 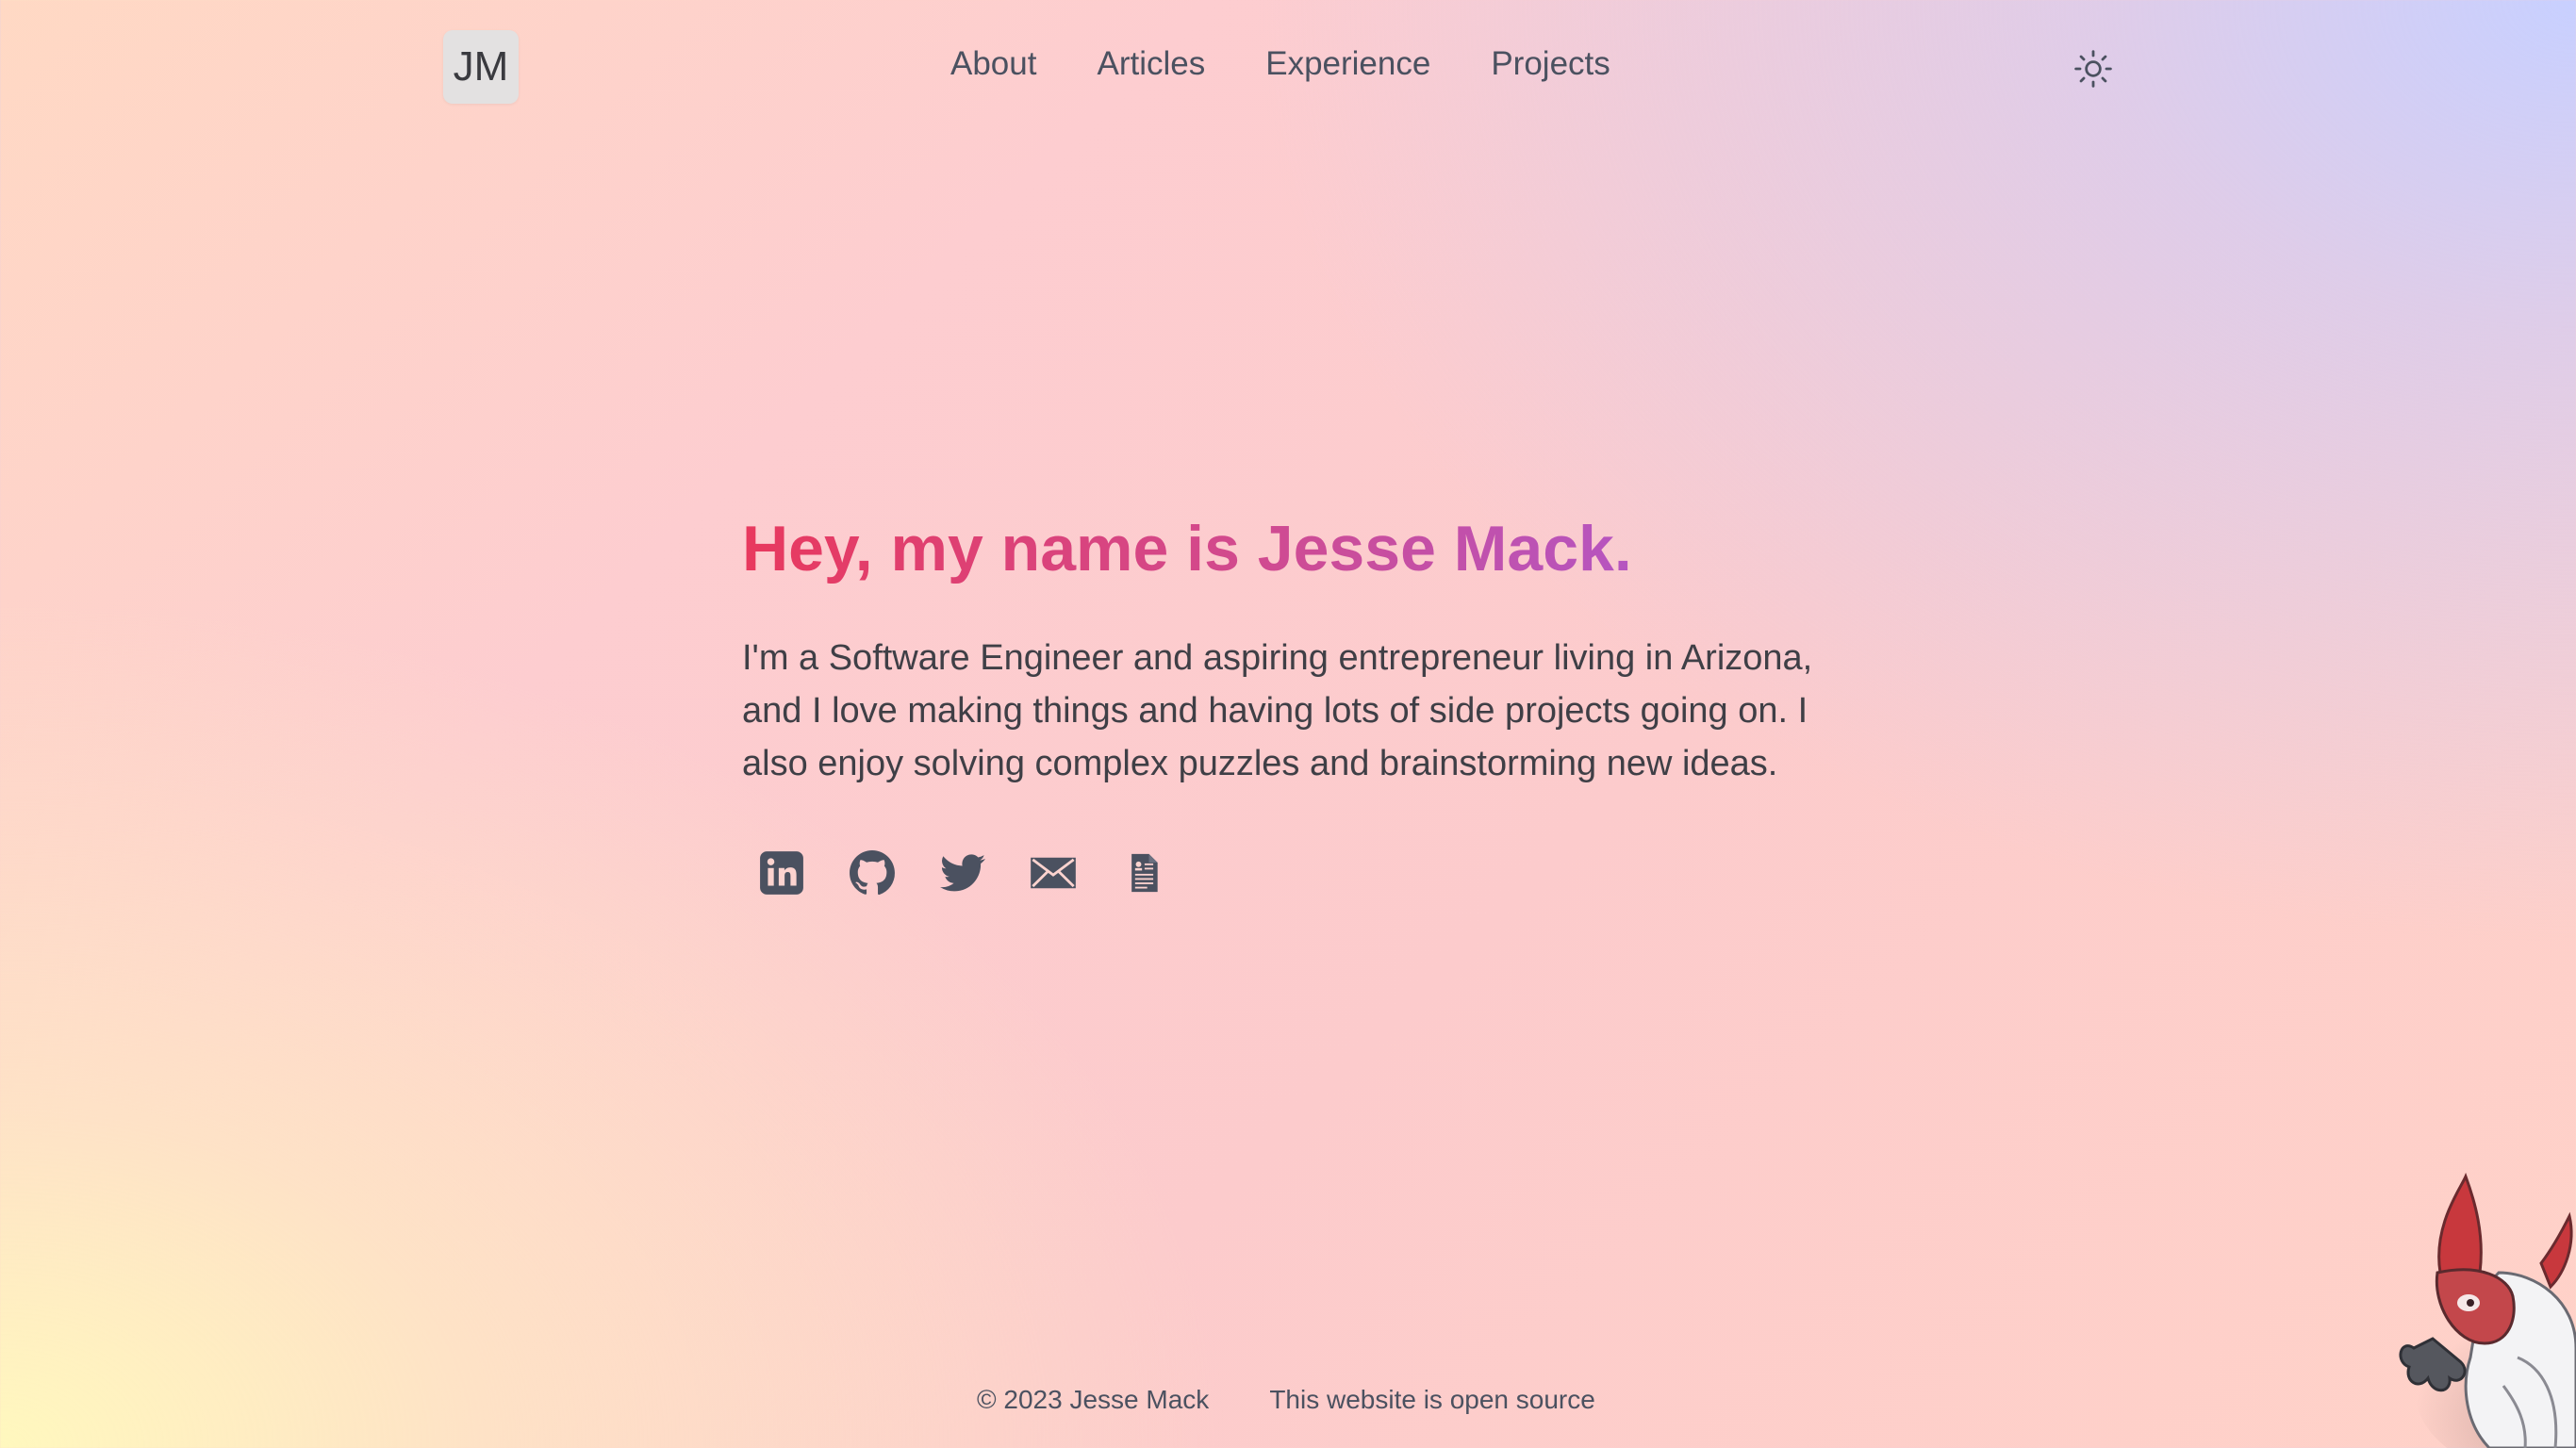 I want to click on main-nav: About Articles Experience Projects, so click(x=1280, y=63).